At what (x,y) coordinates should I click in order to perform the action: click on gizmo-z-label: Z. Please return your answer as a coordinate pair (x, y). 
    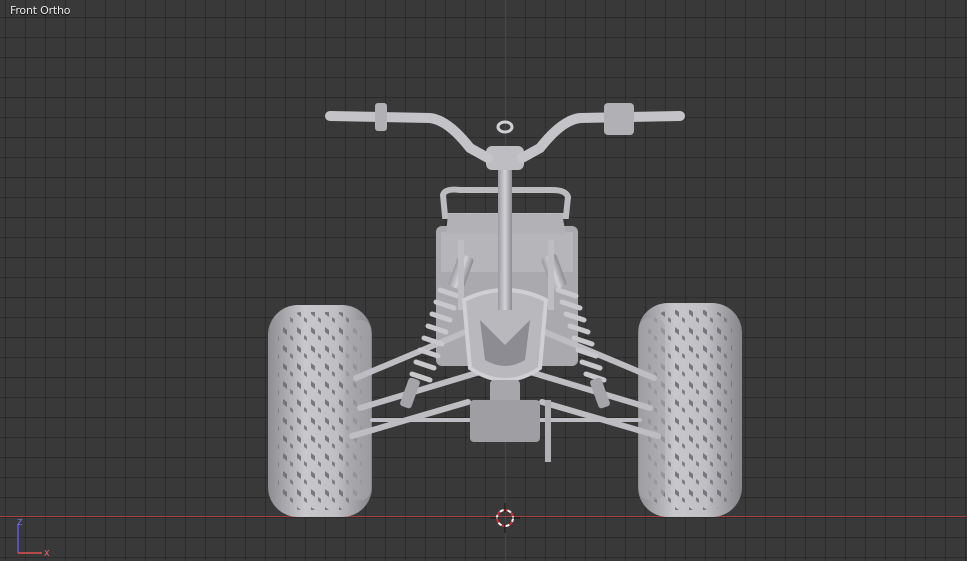
    Looking at the image, I should click on (20, 522).